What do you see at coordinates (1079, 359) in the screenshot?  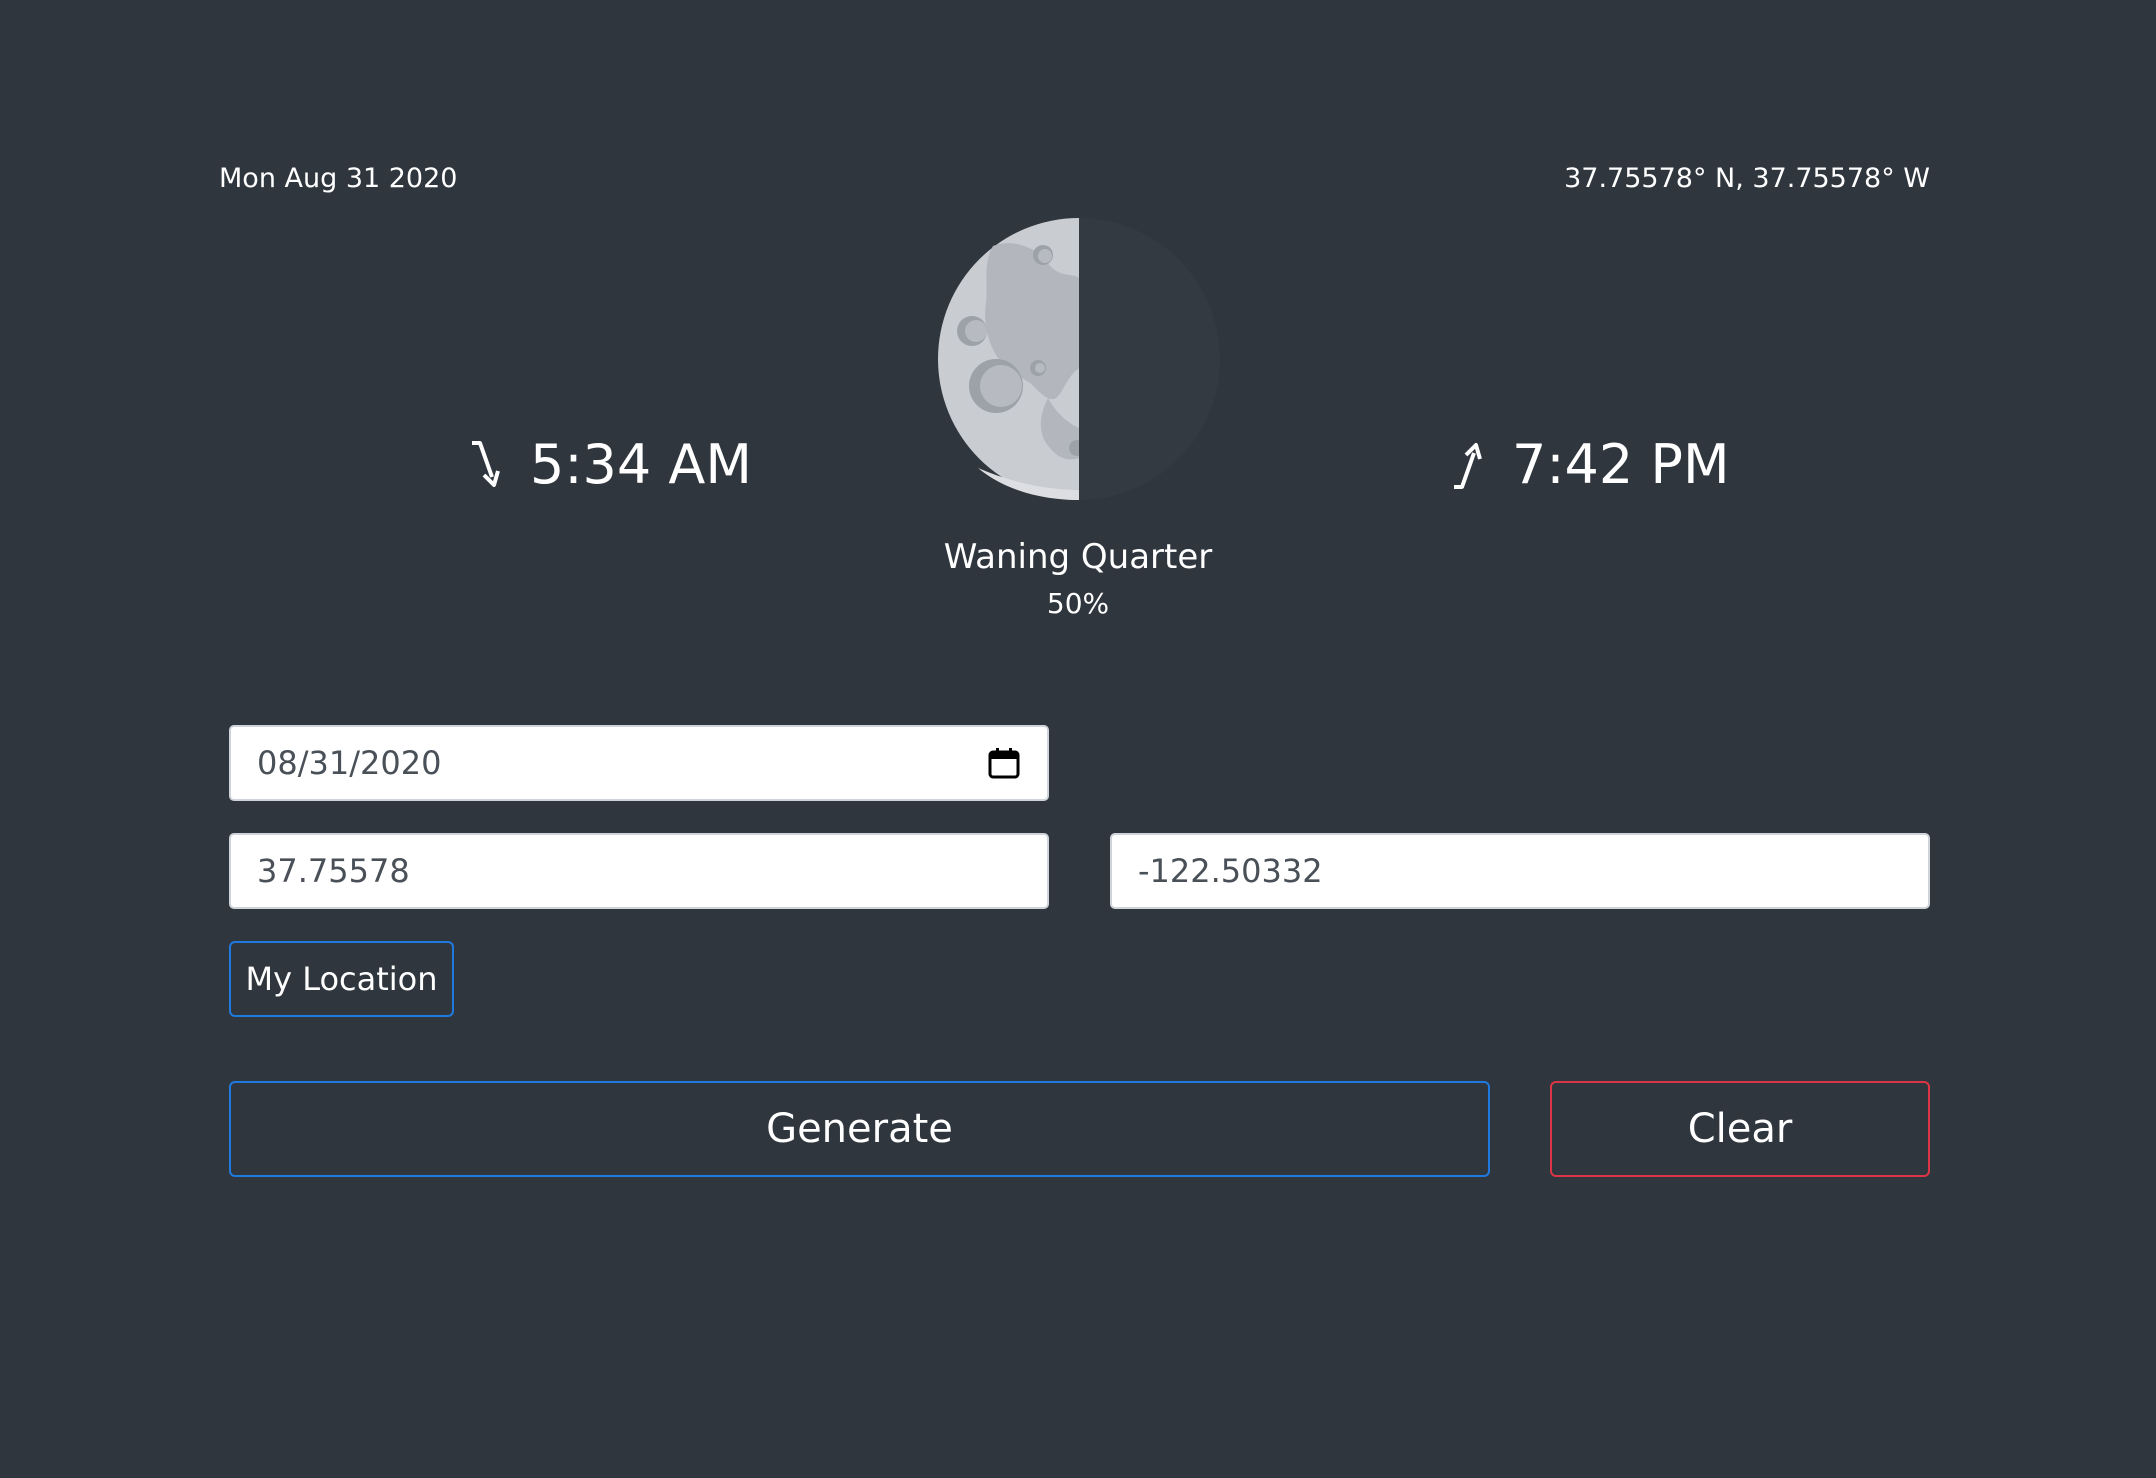 I see `waning-quarter-moon-icon` at bounding box center [1079, 359].